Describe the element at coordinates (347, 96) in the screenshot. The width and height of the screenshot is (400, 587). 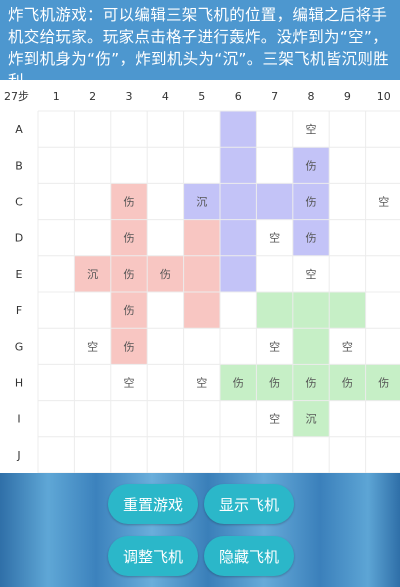
I see `column-header: 9` at that location.